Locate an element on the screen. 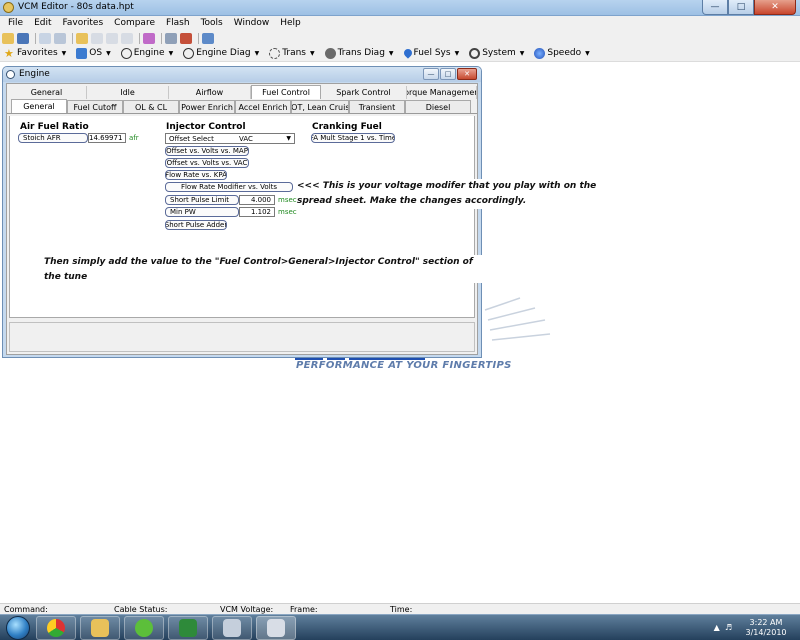 This screenshot has height=640, width=800. status-frame: Frame: is located at coordinates (304, 609).